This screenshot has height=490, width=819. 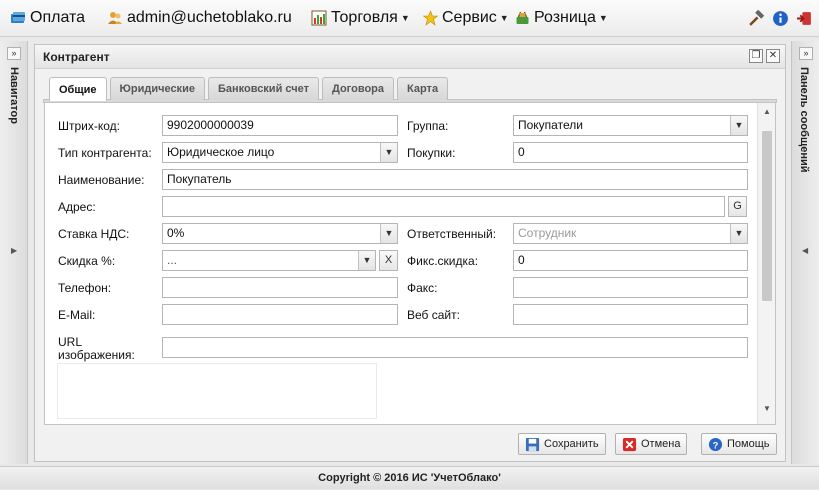 I want to click on type-label: Тип контрагента:, so click(x=105, y=153).